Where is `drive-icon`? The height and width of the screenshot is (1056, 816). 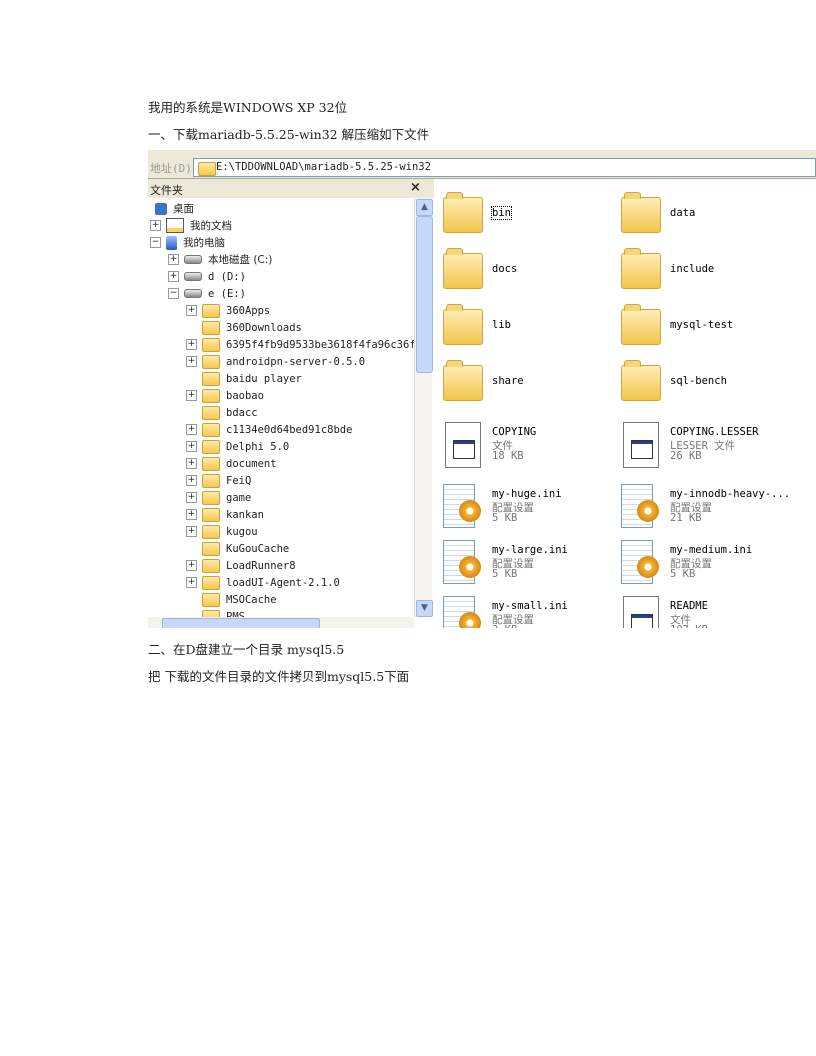
drive-icon is located at coordinates (193, 259).